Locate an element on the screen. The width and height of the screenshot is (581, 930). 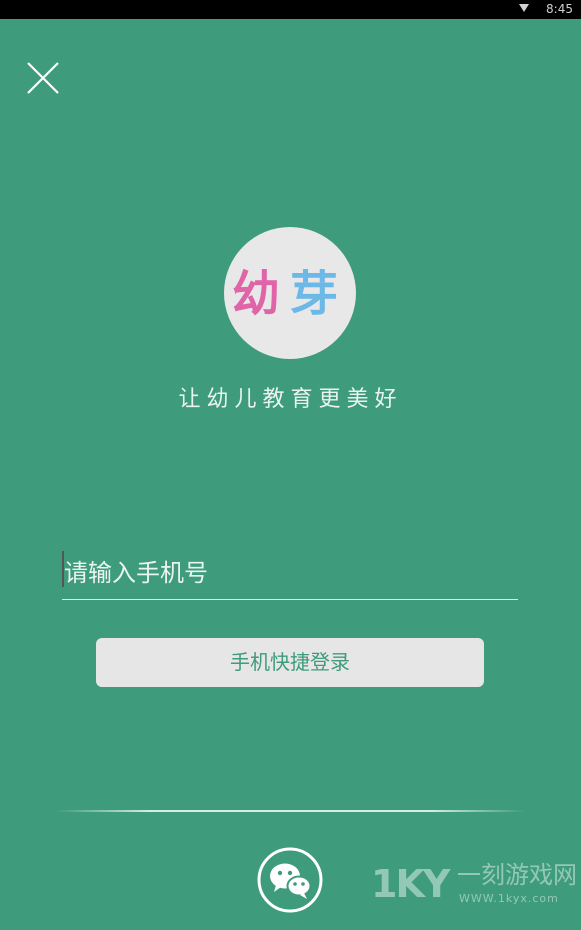
phone-quick-login-button: 手机快捷登录 is located at coordinates (290, 662).